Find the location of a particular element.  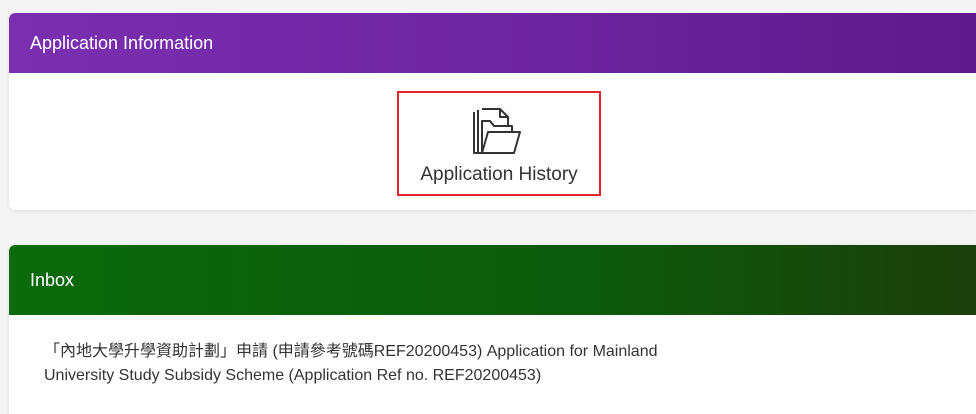

application-information-header: Application Information is located at coordinates (492, 43).